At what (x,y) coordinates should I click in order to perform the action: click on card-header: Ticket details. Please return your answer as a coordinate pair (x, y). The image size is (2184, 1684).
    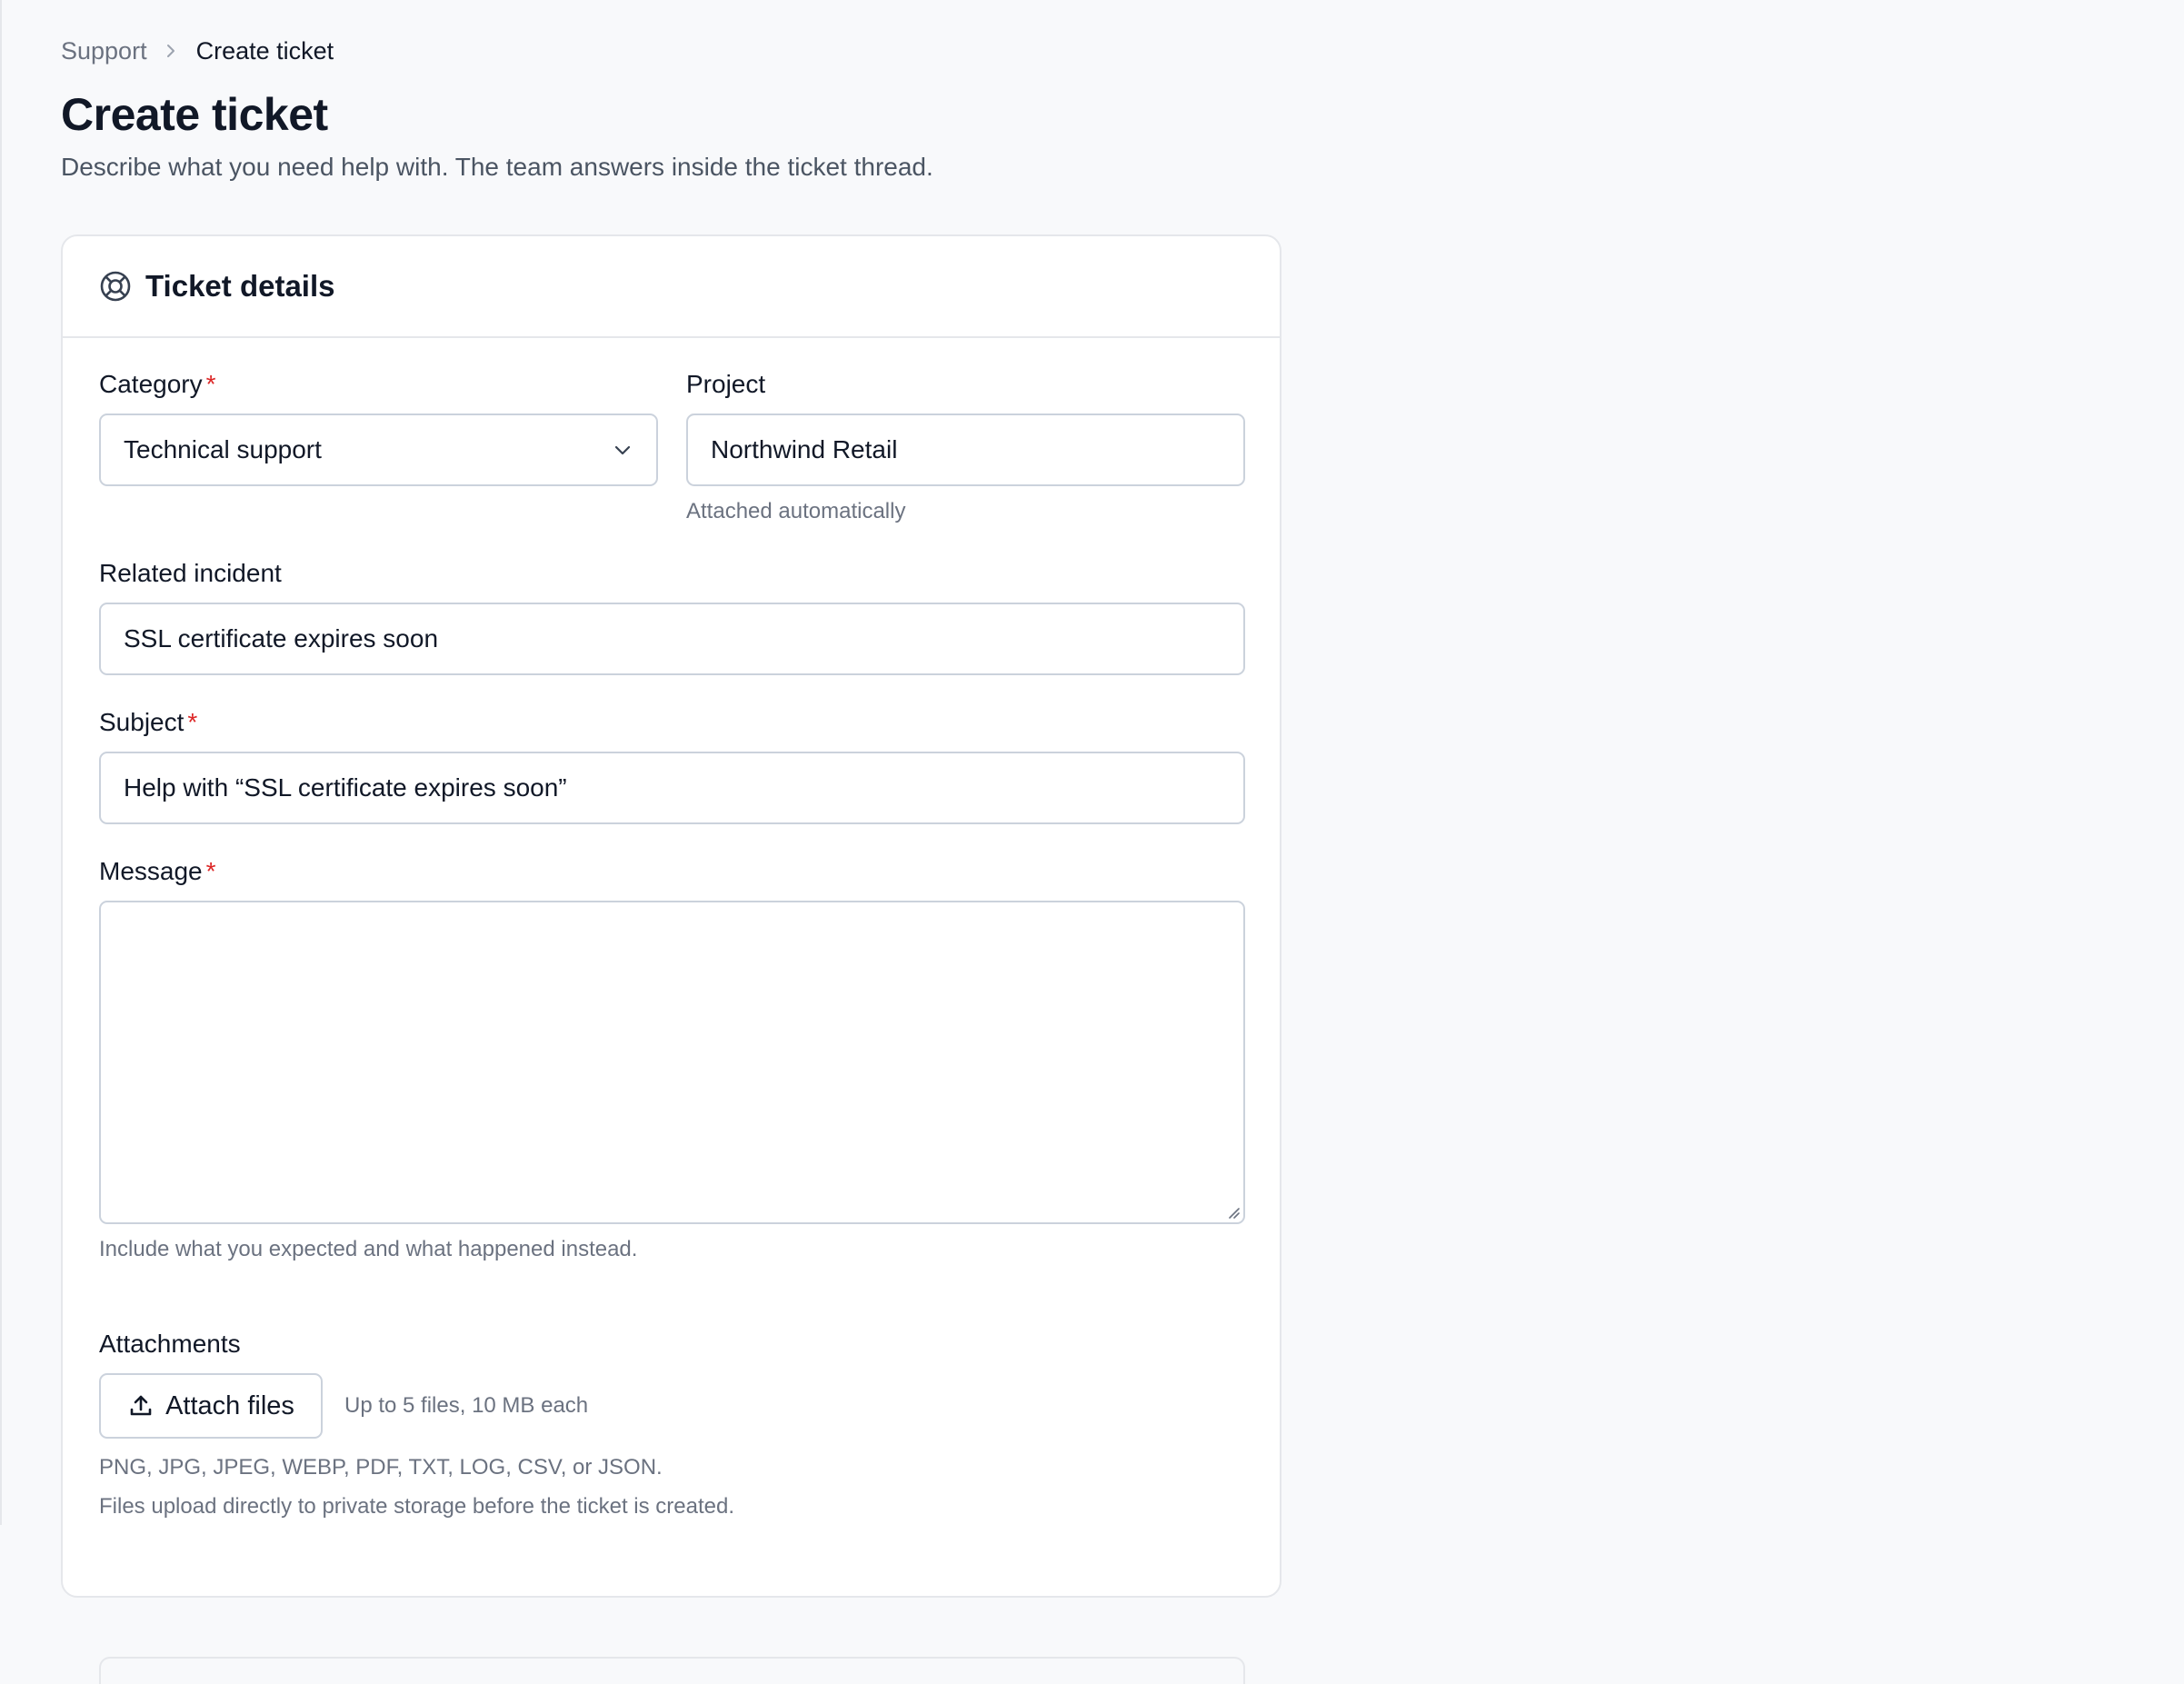
    Looking at the image, I should click on (671, 287).